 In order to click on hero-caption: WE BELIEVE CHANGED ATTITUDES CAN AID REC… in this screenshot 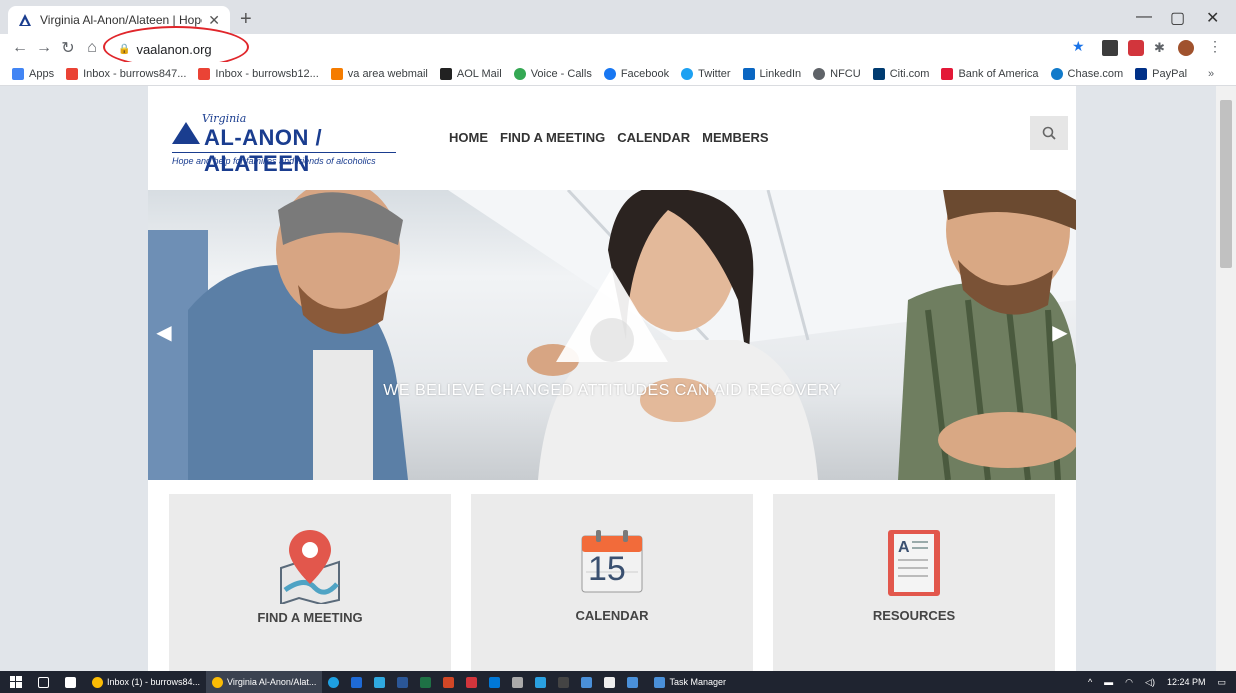, I will do `click(612, 390)`.